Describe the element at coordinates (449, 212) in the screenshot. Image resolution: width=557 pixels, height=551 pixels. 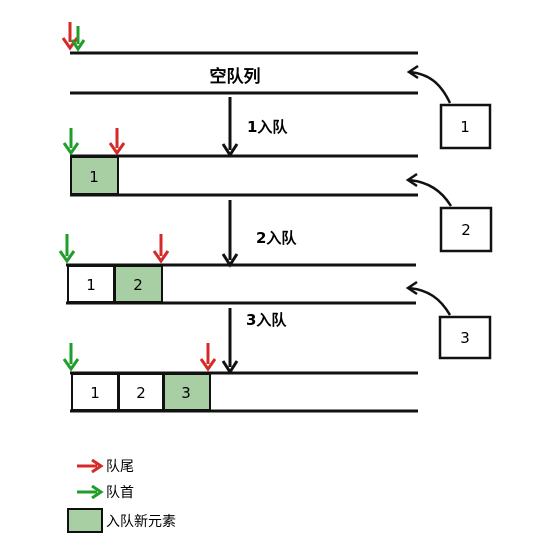
I see `input-element-2: 2` at that location.